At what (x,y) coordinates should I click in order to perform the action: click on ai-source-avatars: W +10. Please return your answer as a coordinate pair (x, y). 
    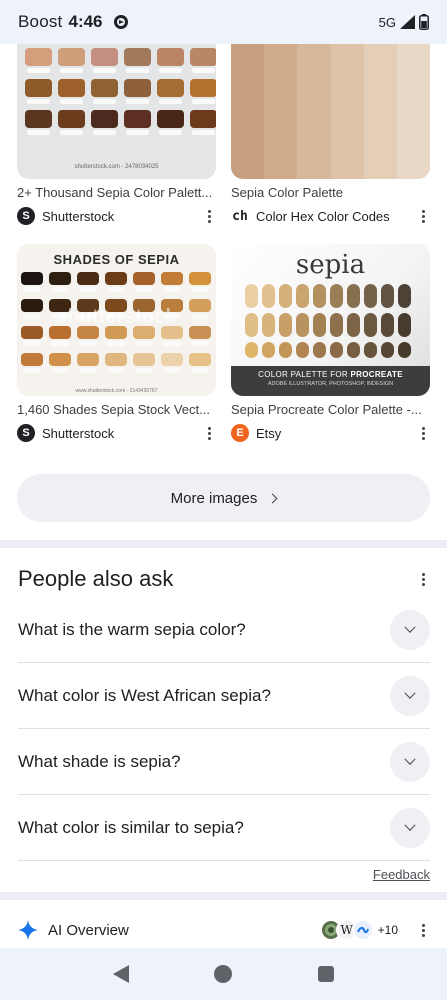
    Looking at the image, I should click on (367, 930).